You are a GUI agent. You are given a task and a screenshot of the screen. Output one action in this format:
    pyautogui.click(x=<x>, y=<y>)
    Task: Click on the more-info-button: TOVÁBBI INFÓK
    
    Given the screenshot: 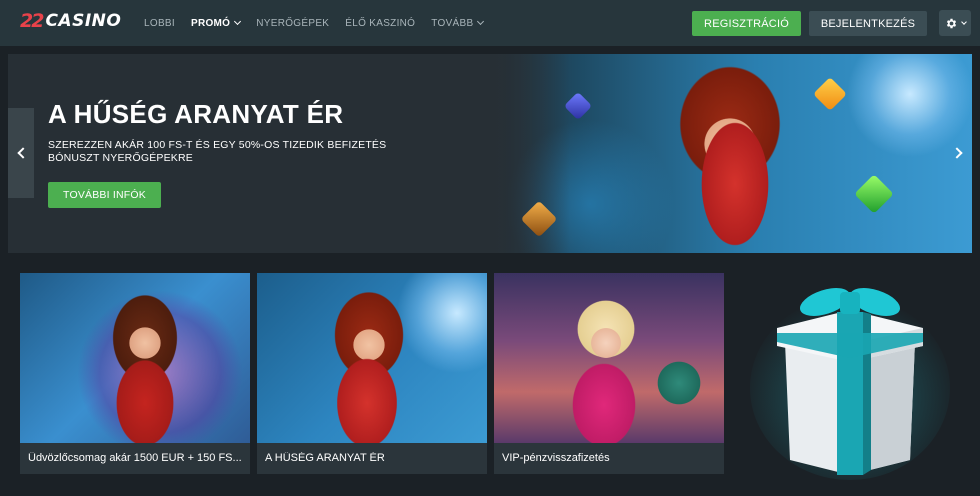 What is the action you would take?
    pyautogui.click(x=104, y=195)
    